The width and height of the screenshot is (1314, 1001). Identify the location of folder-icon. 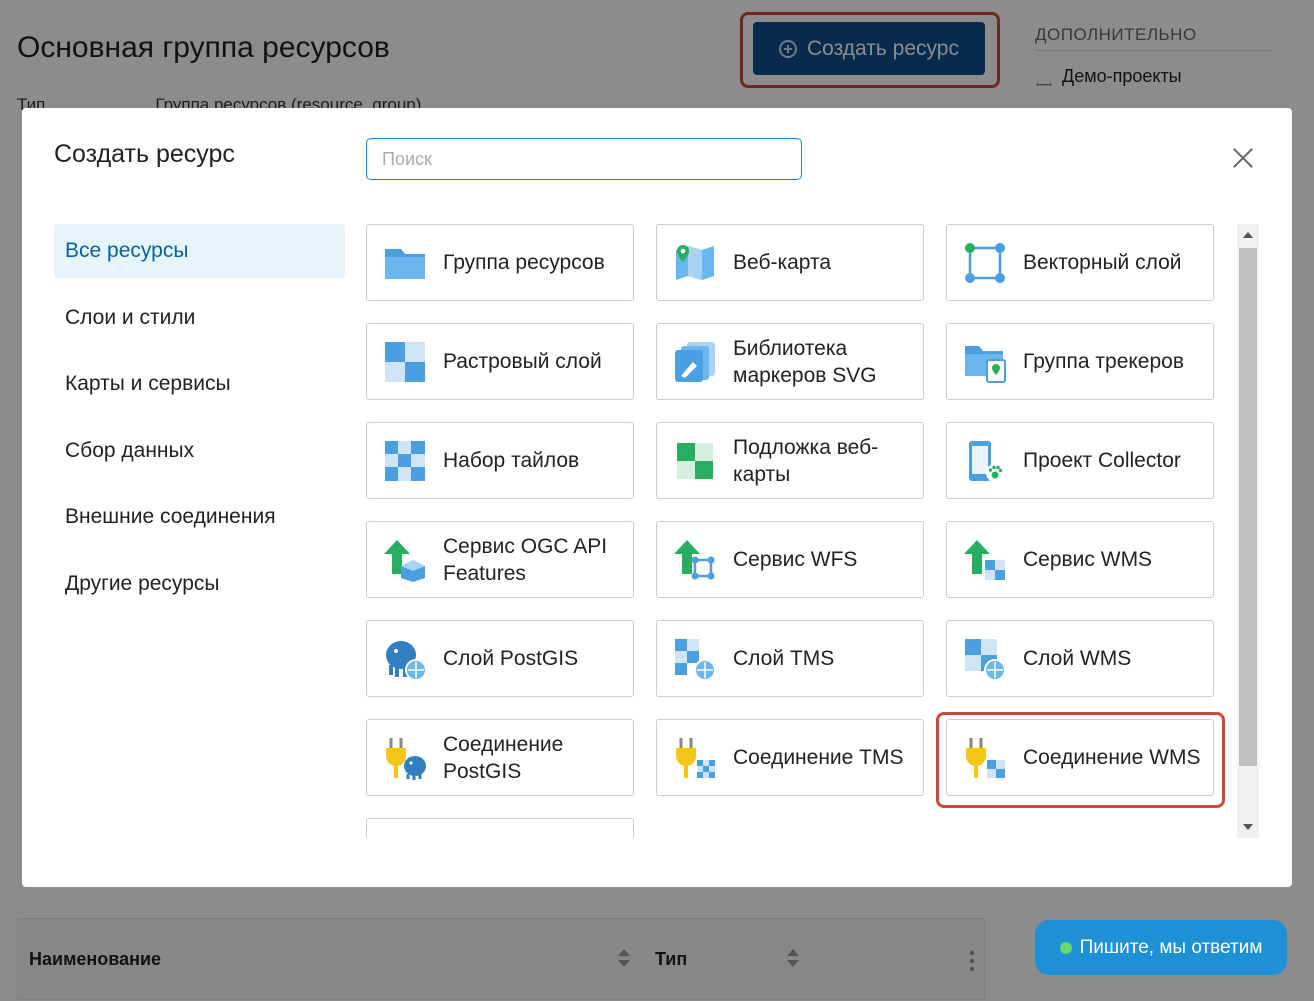
(405, 263).